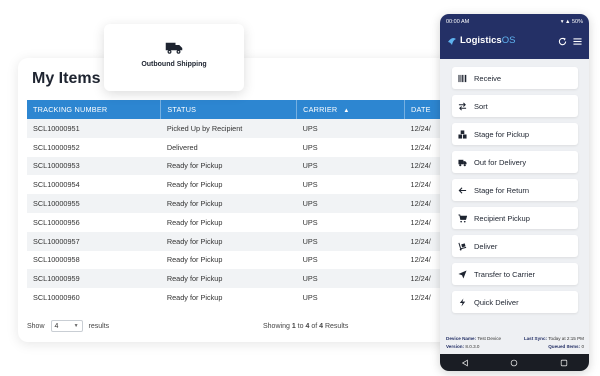  I want to click on tracking-number-cell: SCL10000955, so click(56, 204).